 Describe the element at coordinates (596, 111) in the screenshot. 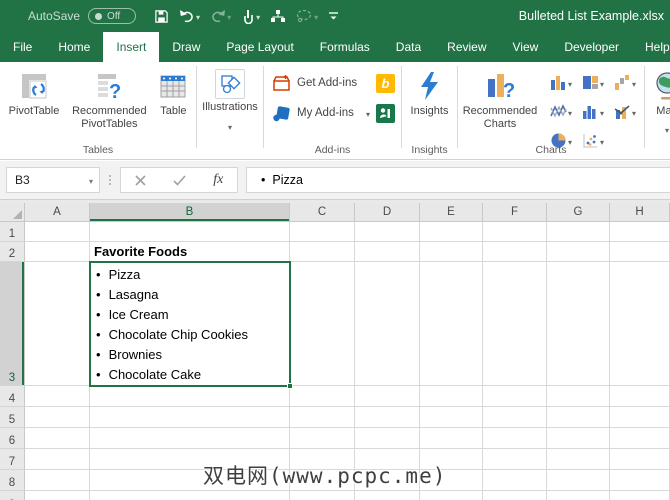

I see `insert-statistic-chart-button` at that location.